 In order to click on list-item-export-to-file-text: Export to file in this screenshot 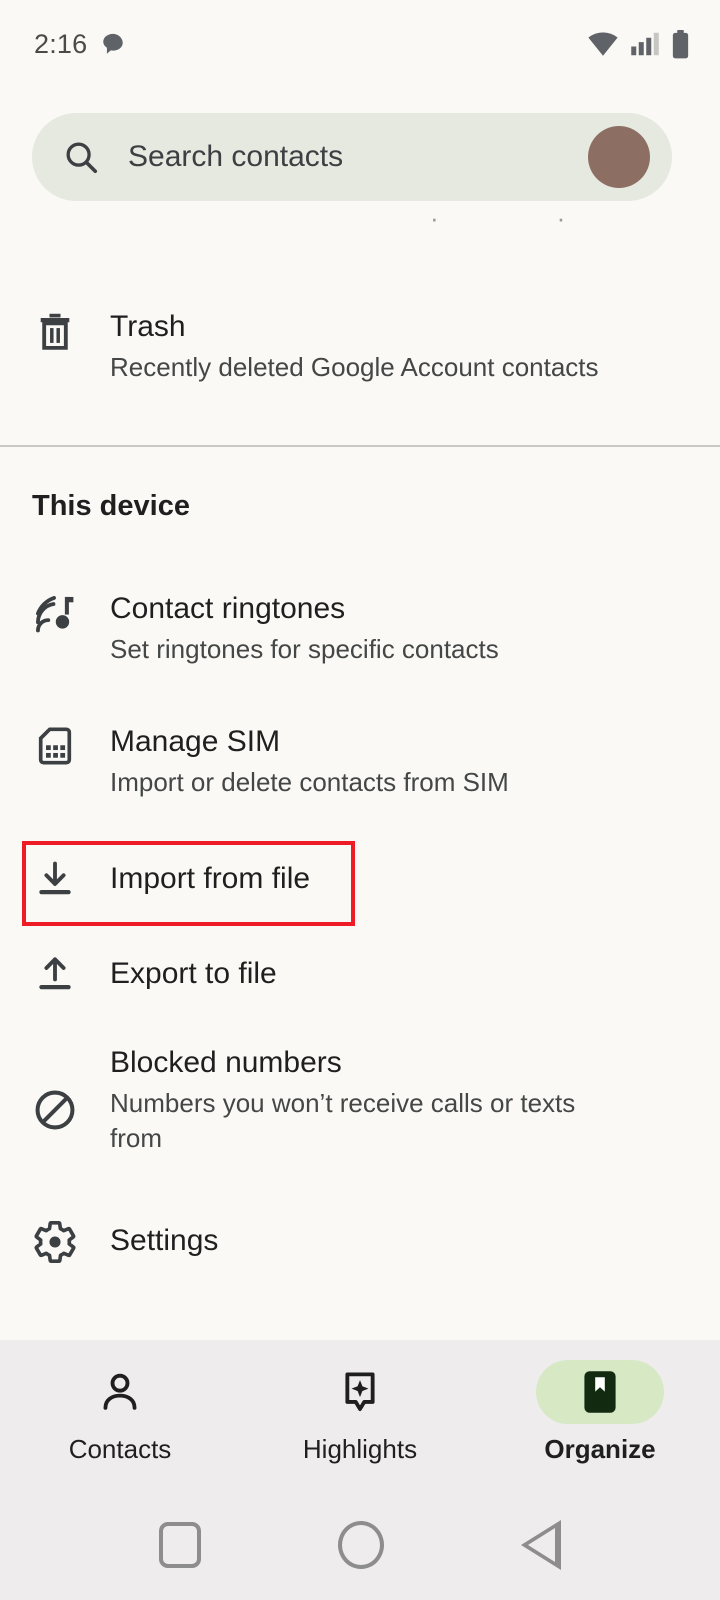, I will do `click(415, 974)`.